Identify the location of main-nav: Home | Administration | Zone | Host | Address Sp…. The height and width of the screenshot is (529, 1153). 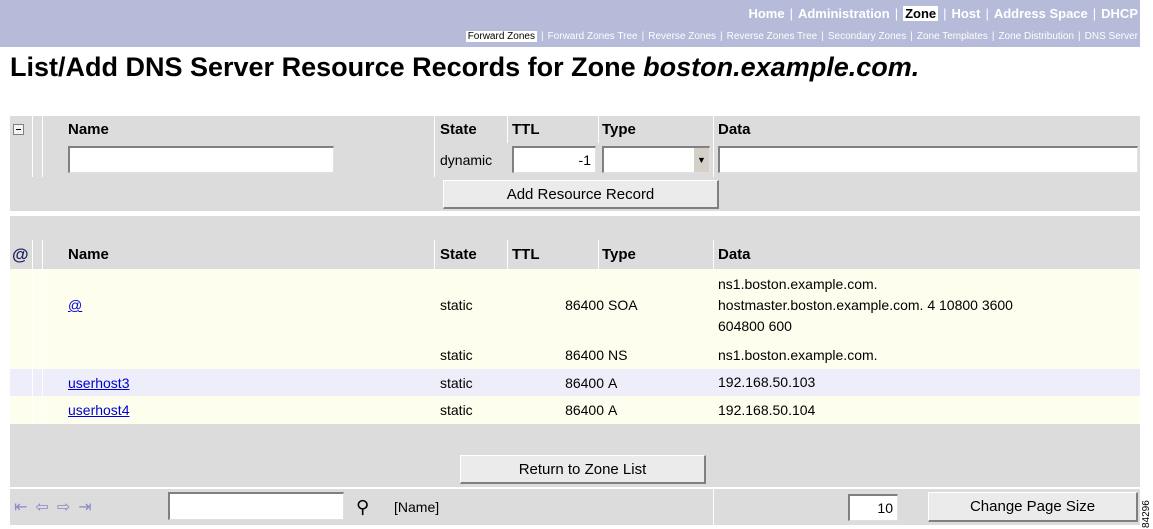
(943, 14).